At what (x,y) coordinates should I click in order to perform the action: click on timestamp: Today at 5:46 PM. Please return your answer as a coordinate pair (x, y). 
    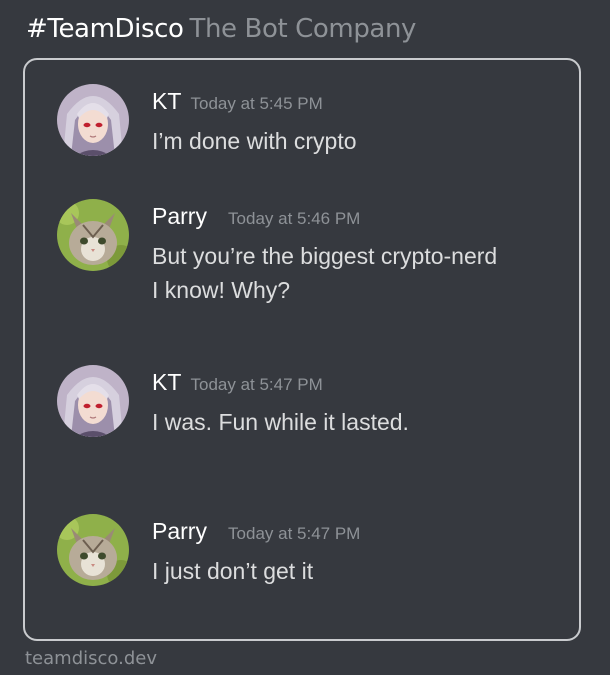
    Looking at the image, I should click on (294, 218).